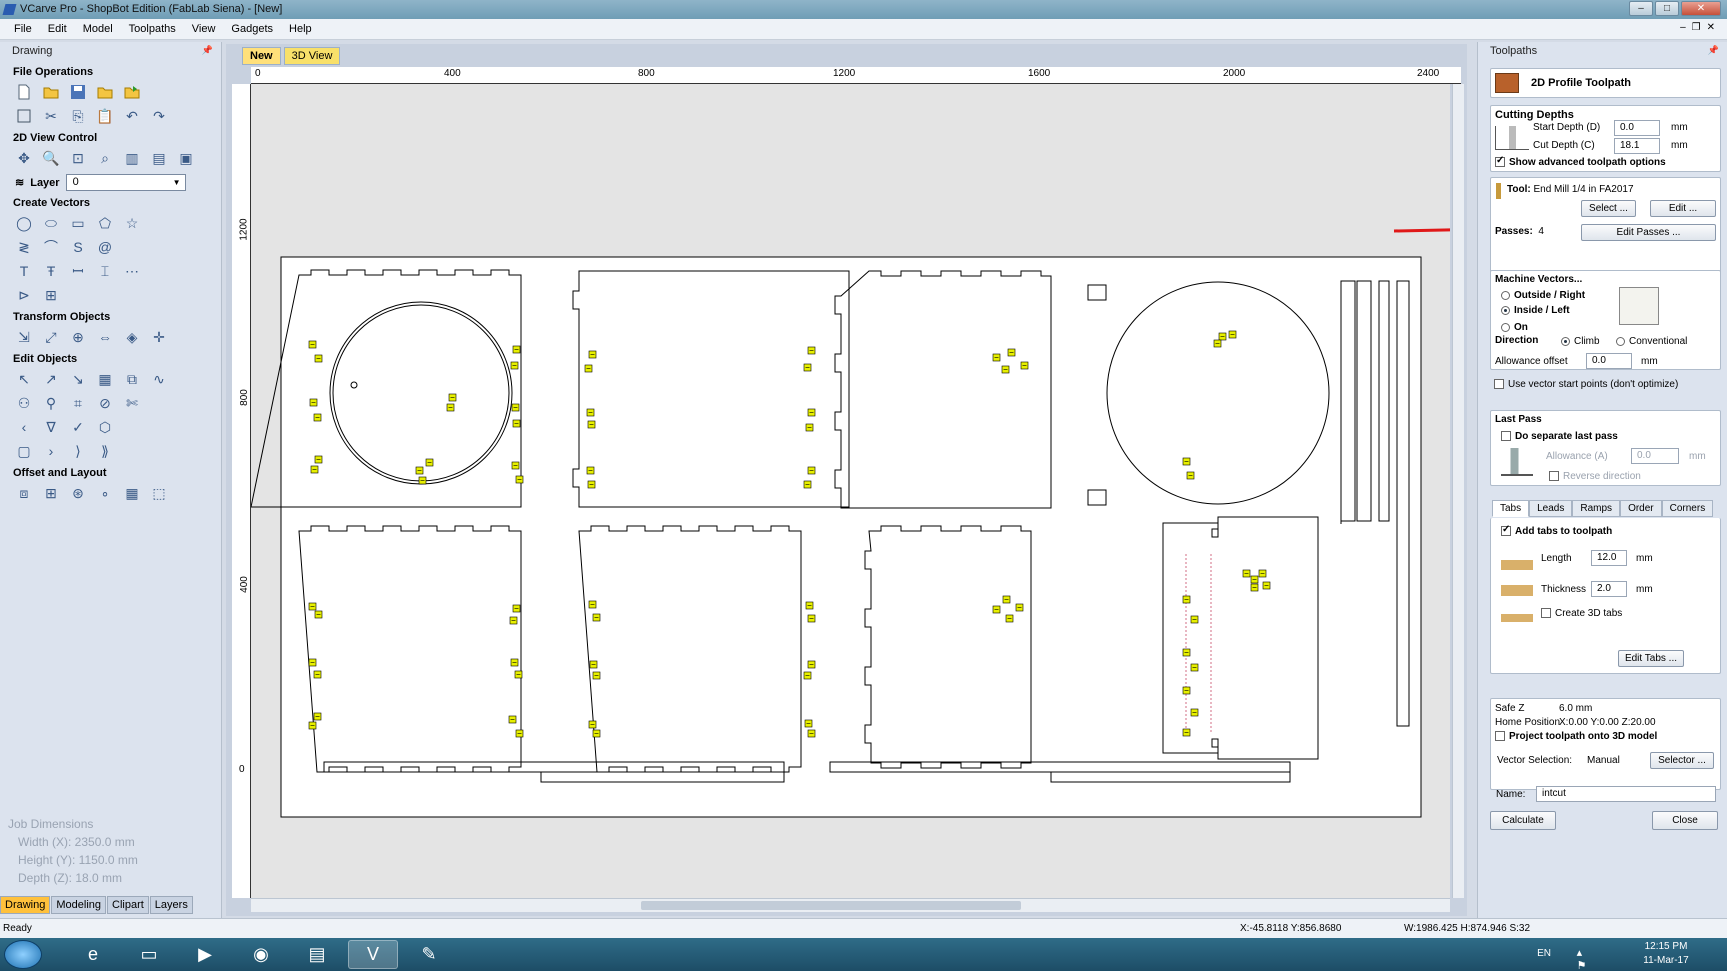  Describe the element at coordinates (1666, 960) in the screenshot. I see `clock-date: 11-Mar-17` at that location.